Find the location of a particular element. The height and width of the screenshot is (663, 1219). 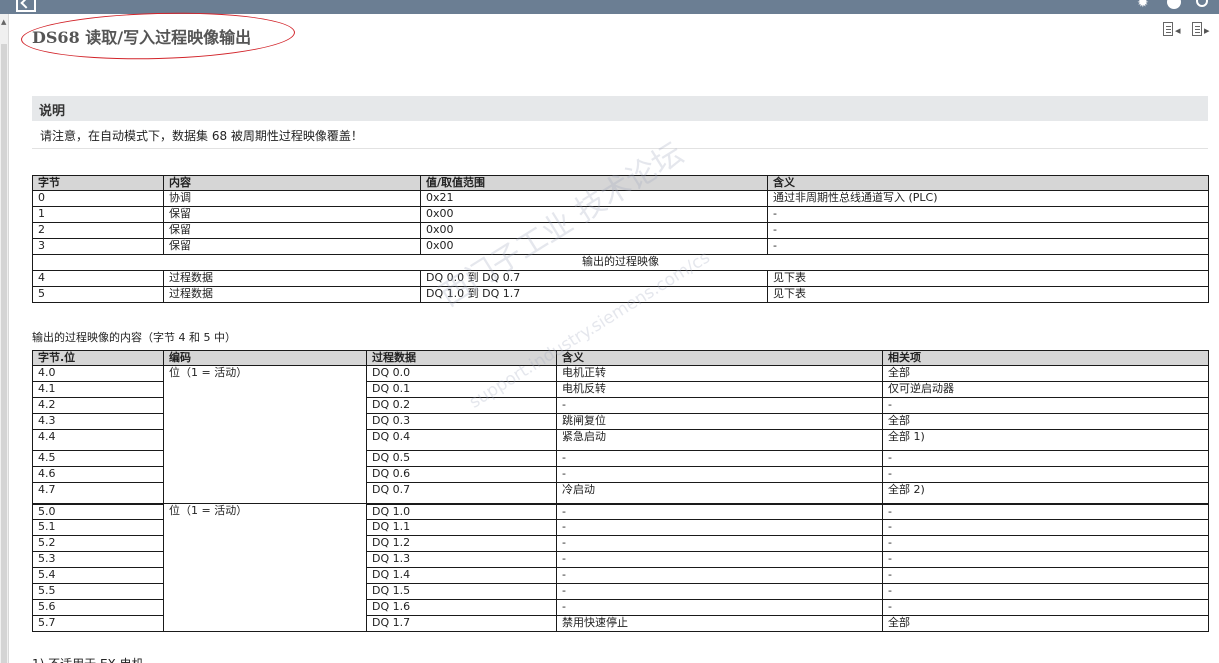

divider is located at coordinates (620, 148).